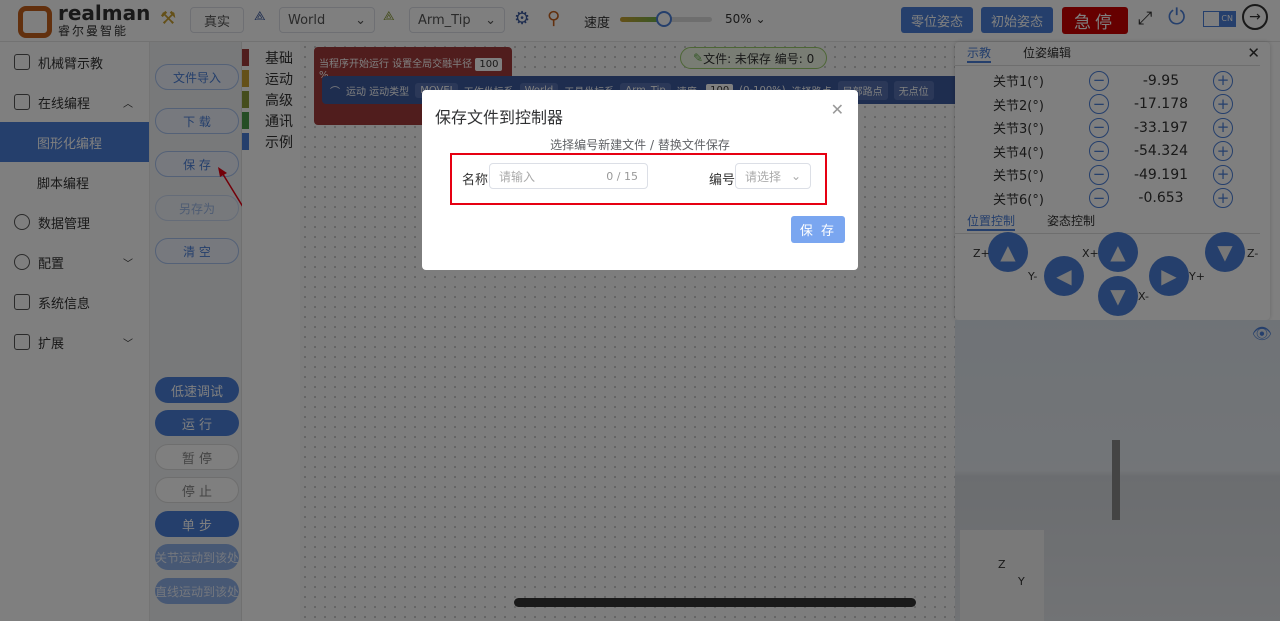  Describe the element at coordinates (517, 176) in the screenshot. I see `name-placeholder: 请输入` at that location.